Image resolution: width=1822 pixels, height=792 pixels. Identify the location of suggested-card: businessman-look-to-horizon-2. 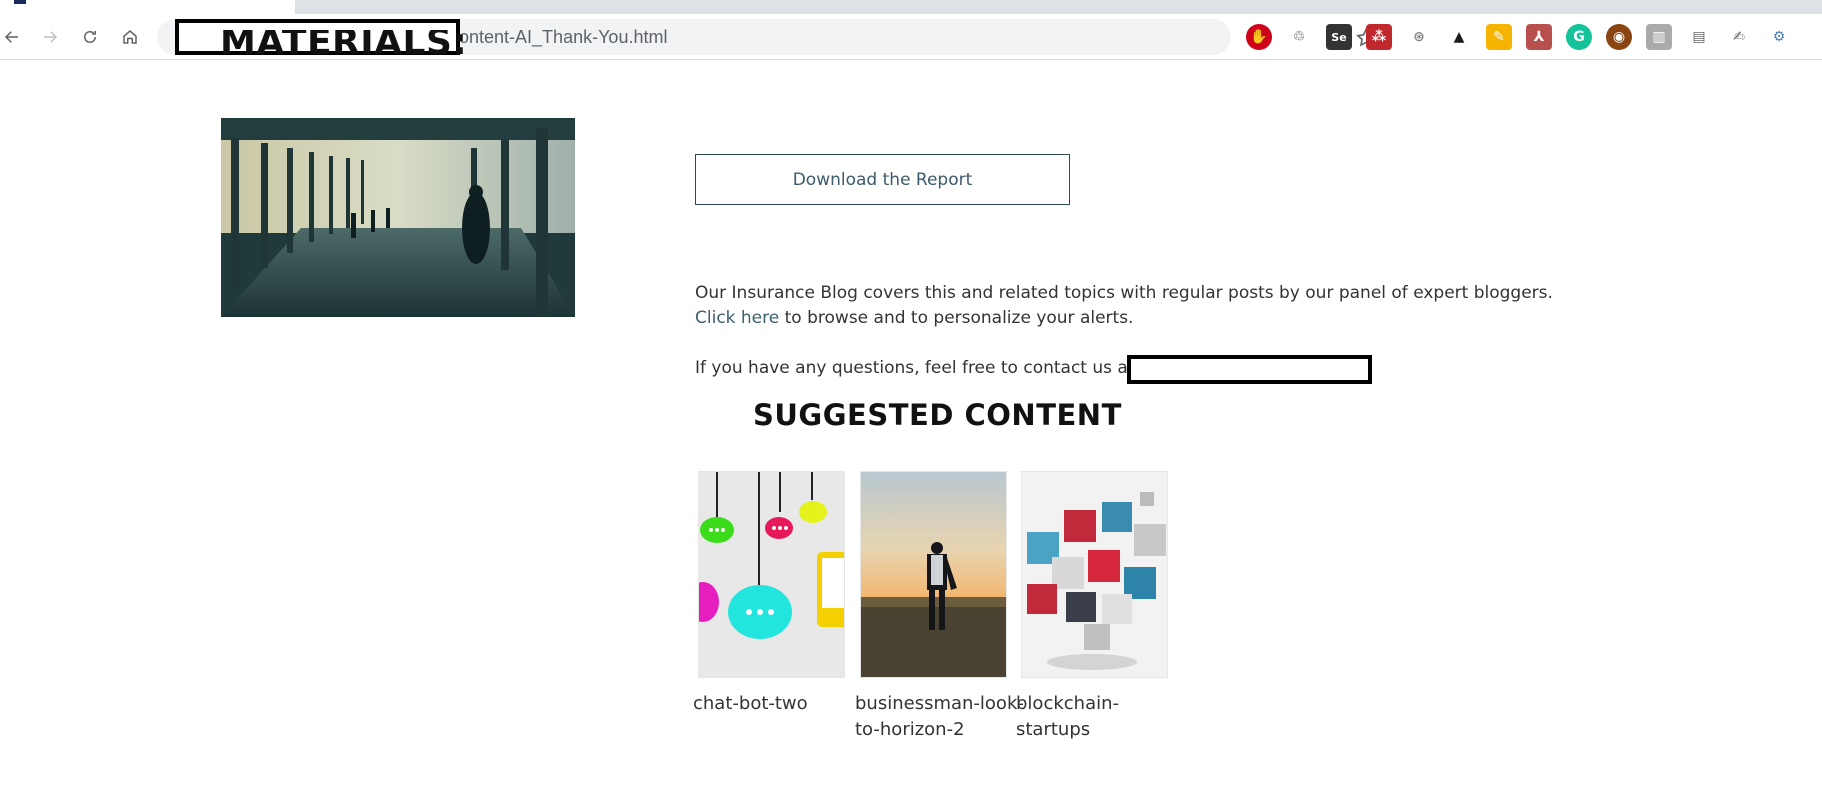
(939, 605).